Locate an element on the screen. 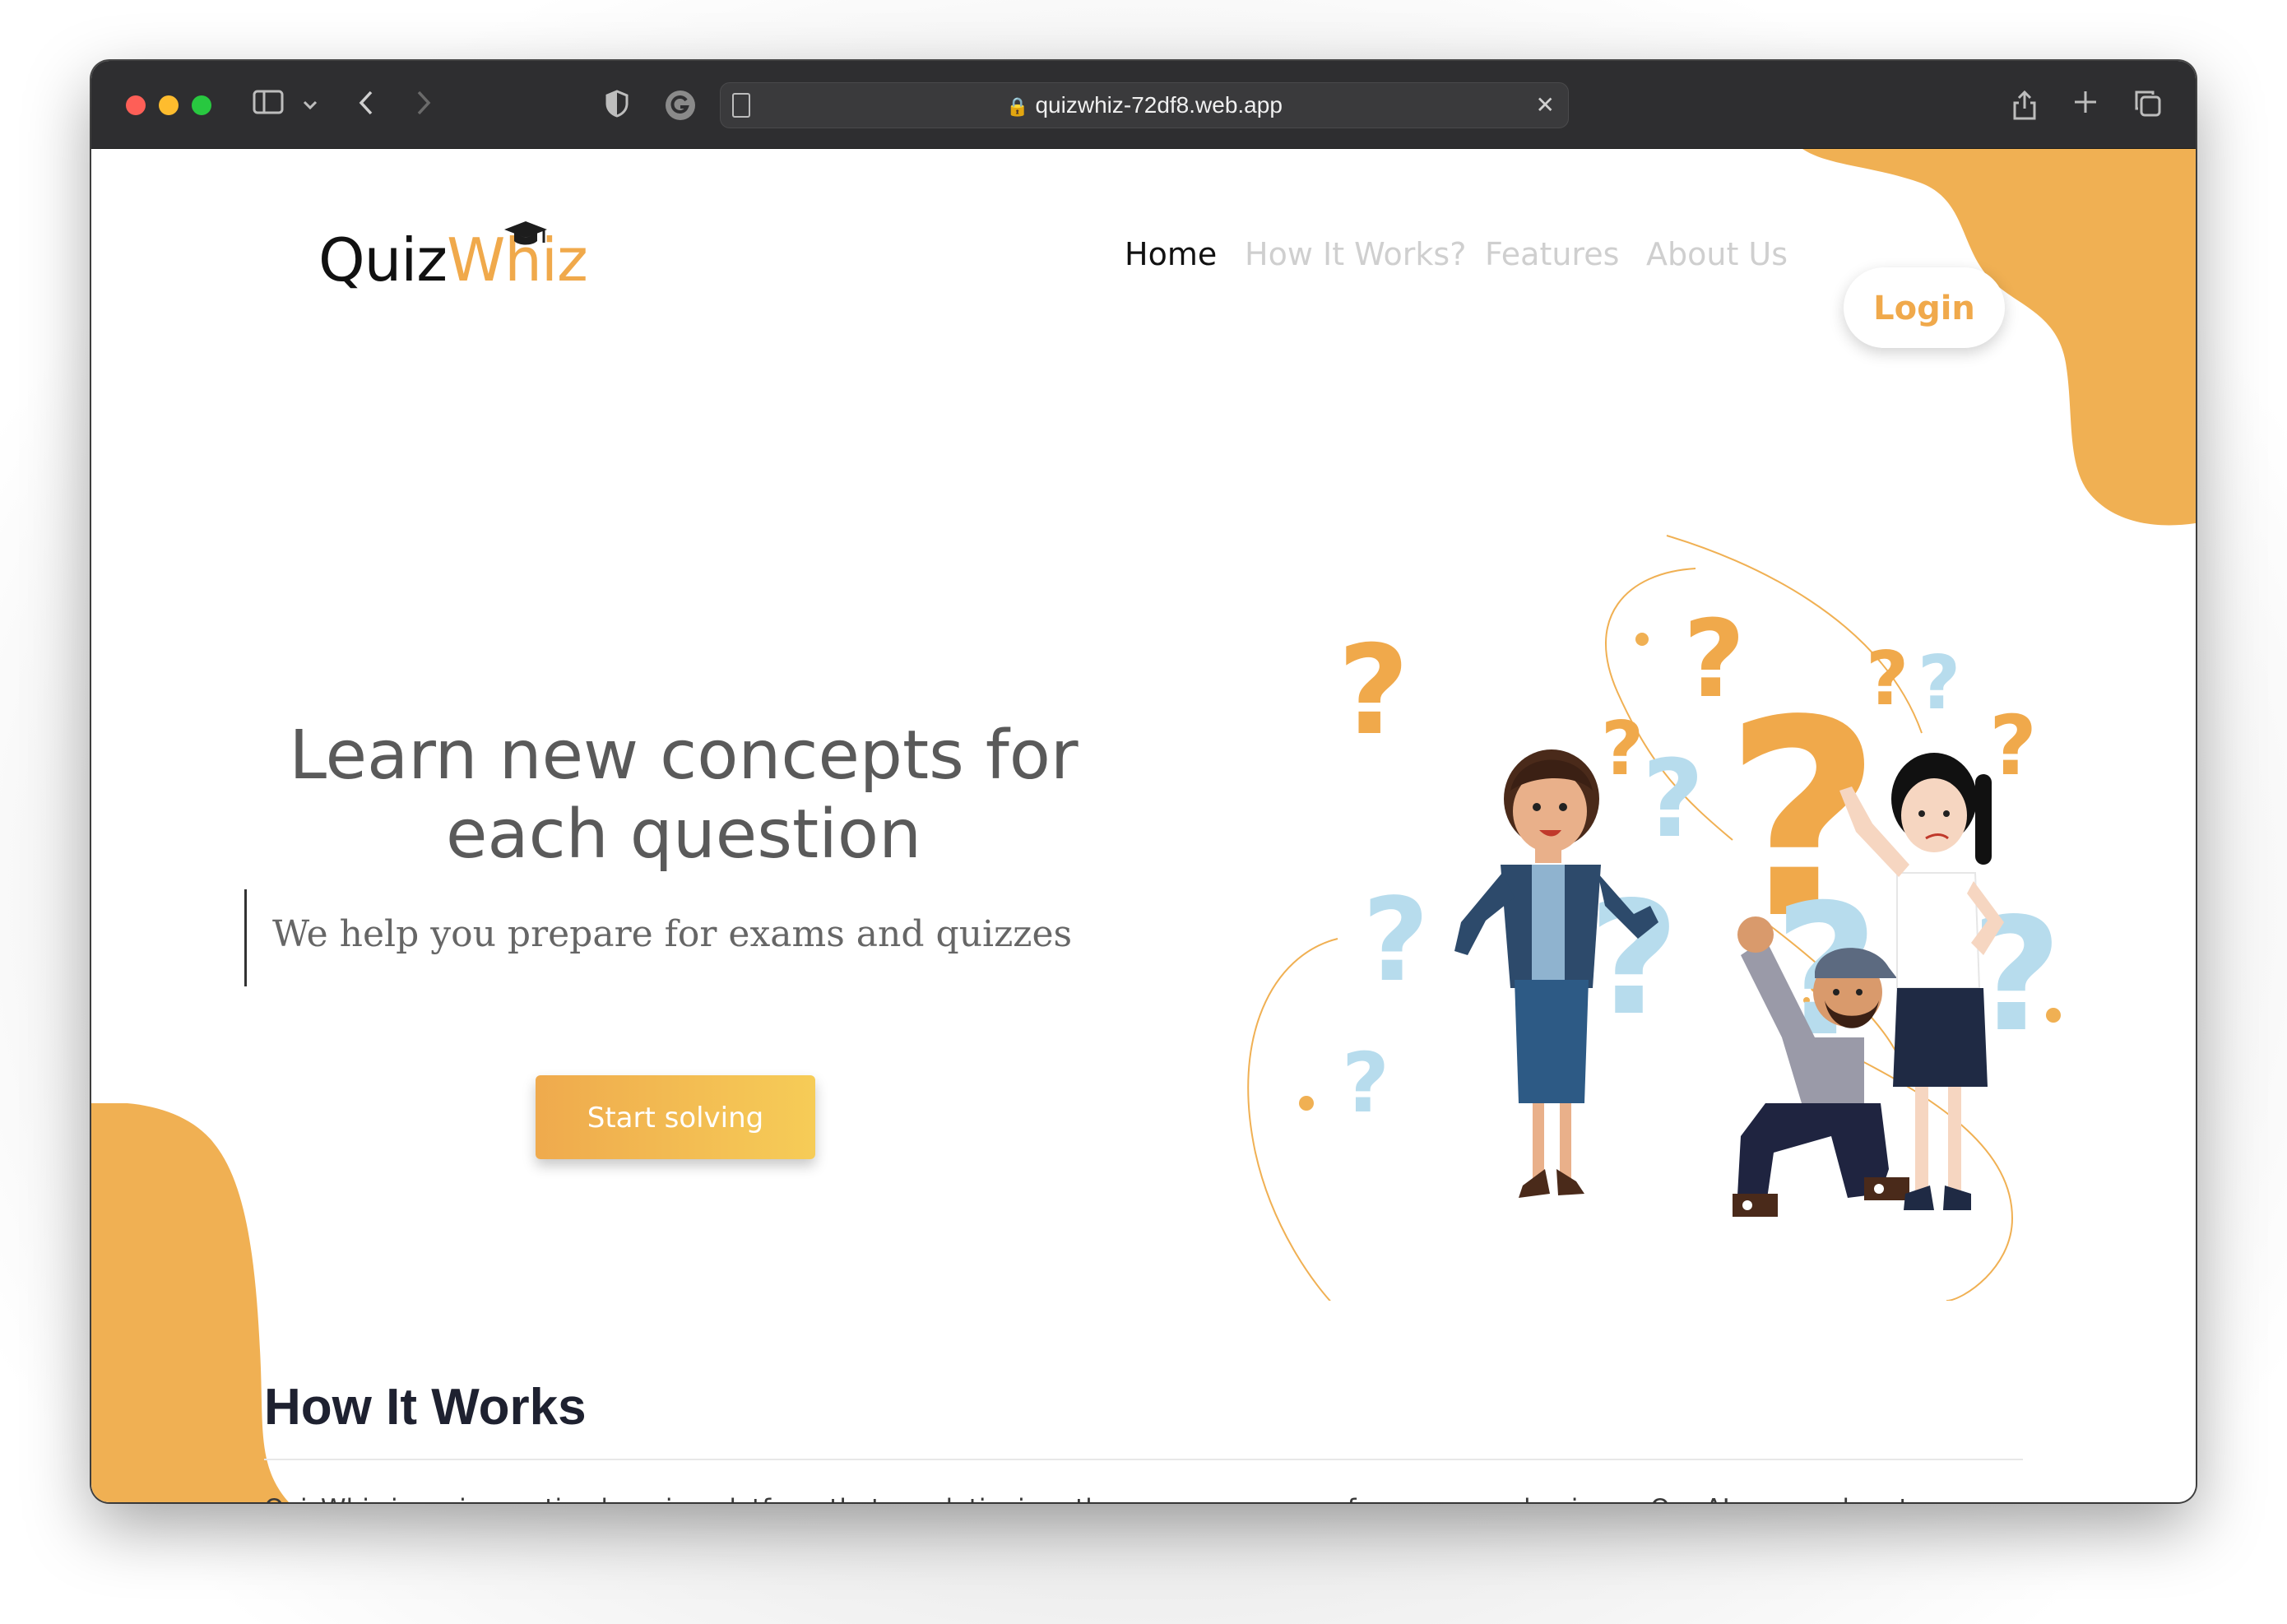 Image resolution: width=2287 pixels, height=1624 pixels. hero-title-line-2: each question is located at coordinates (683, 835).